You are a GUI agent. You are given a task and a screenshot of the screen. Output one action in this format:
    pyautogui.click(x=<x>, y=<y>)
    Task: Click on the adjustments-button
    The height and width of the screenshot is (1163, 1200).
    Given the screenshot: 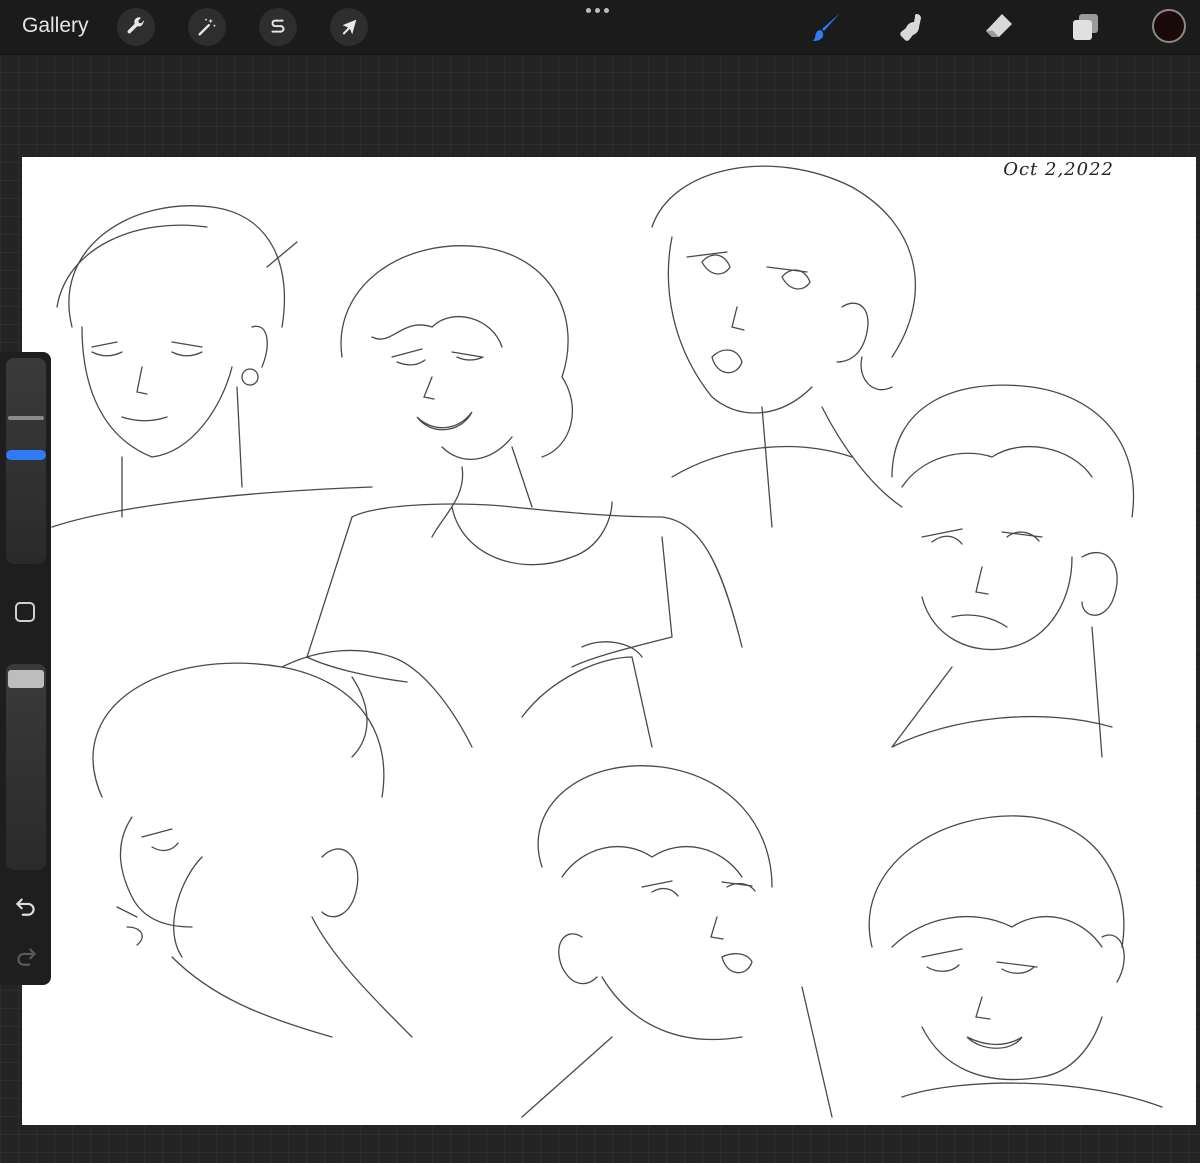 What is the action you would take?
    pyautogui.click(x=207, y=27)
    